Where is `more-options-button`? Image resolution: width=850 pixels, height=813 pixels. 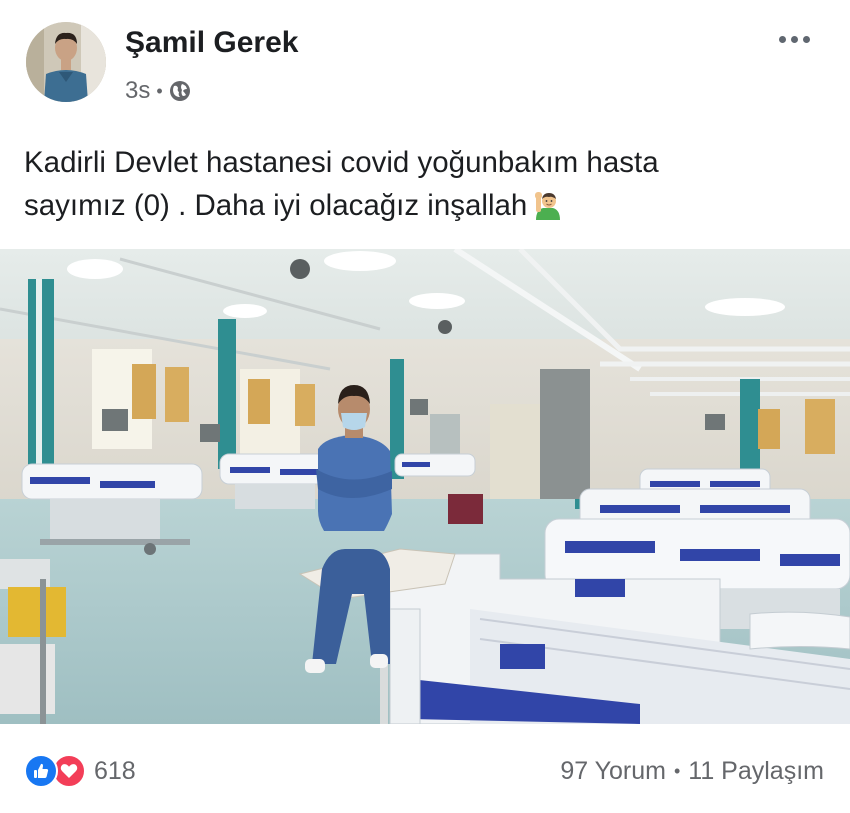 more-options-button is located at coordinates (794, 39).